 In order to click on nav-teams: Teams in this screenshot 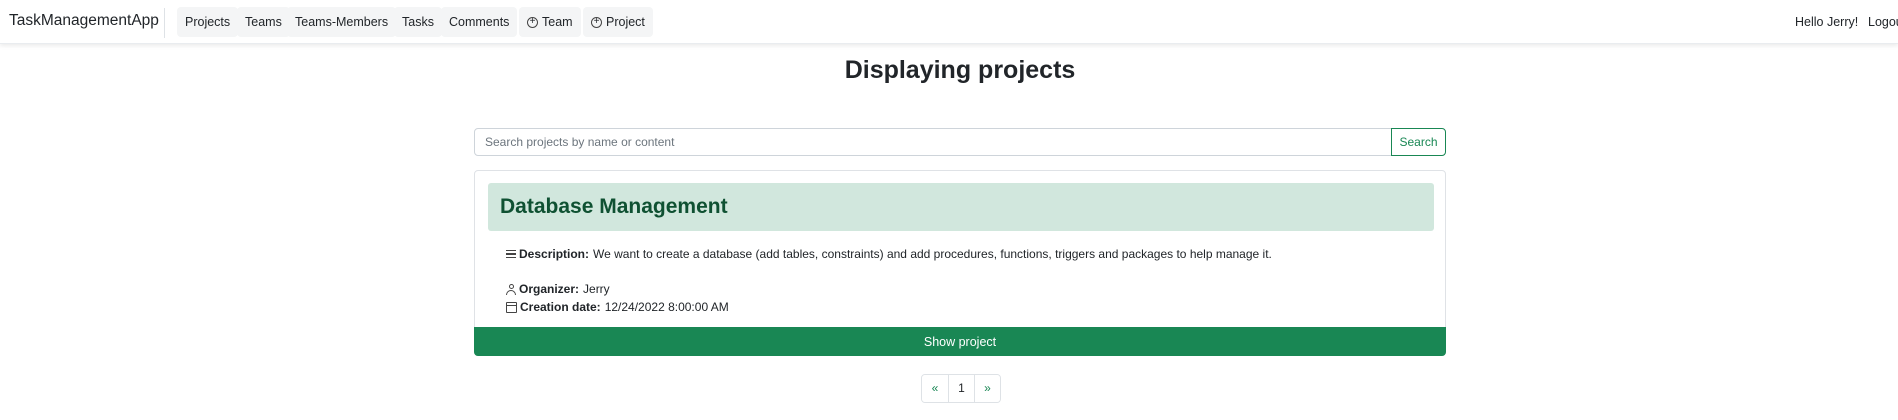, I will do `click(263, 22)`.